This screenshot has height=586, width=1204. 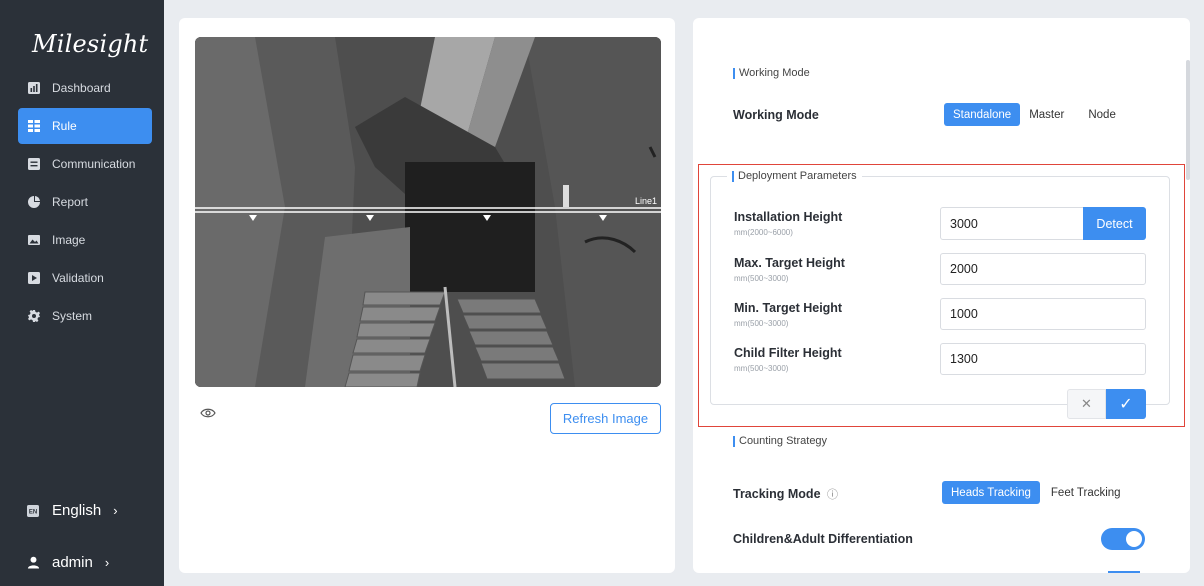 I want to click on max-target-height-input: 2000, so click(x=1043, y=269).